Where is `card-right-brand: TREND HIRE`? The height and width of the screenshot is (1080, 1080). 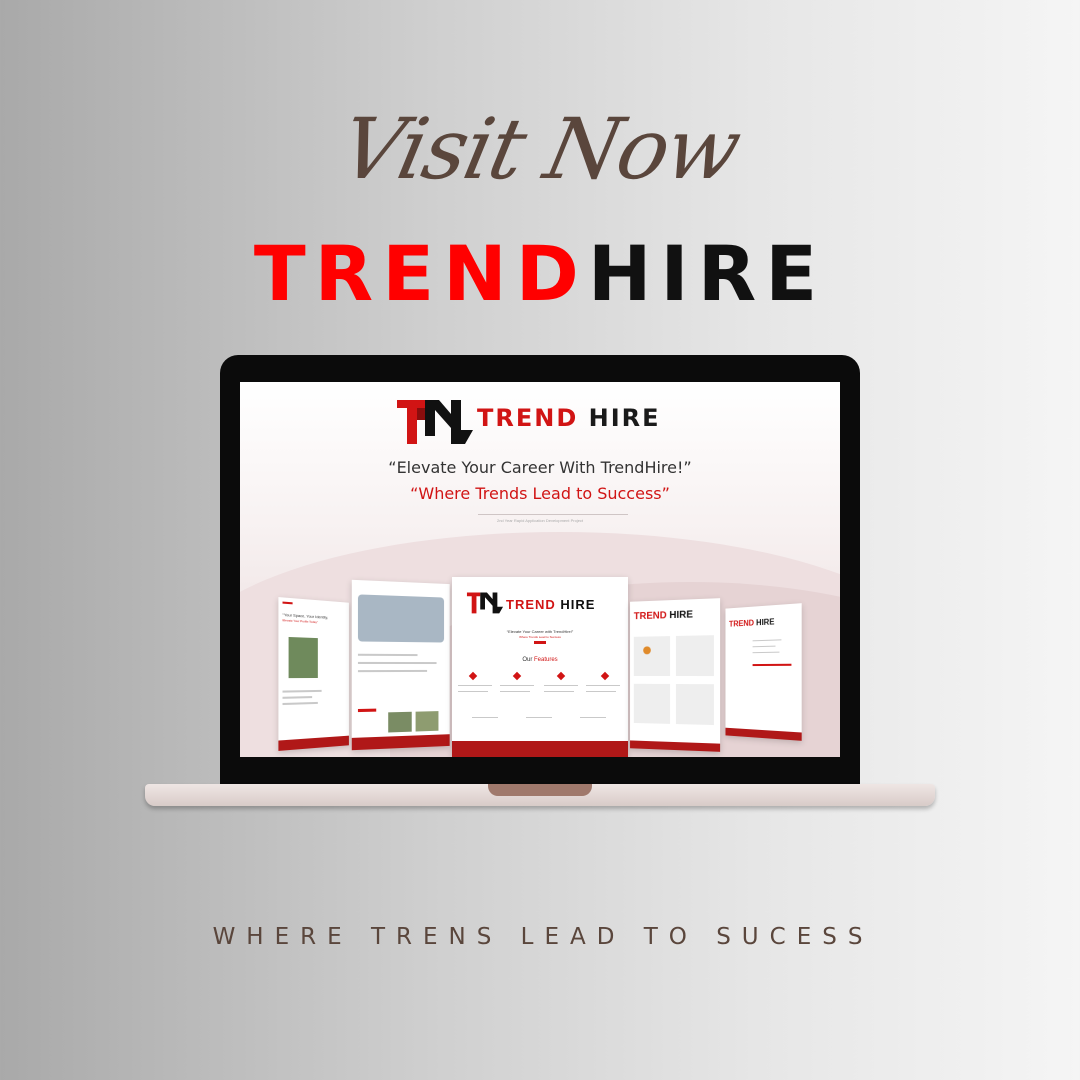
card-right-brand: TREND HIRE is located at coordinates (663, 615).